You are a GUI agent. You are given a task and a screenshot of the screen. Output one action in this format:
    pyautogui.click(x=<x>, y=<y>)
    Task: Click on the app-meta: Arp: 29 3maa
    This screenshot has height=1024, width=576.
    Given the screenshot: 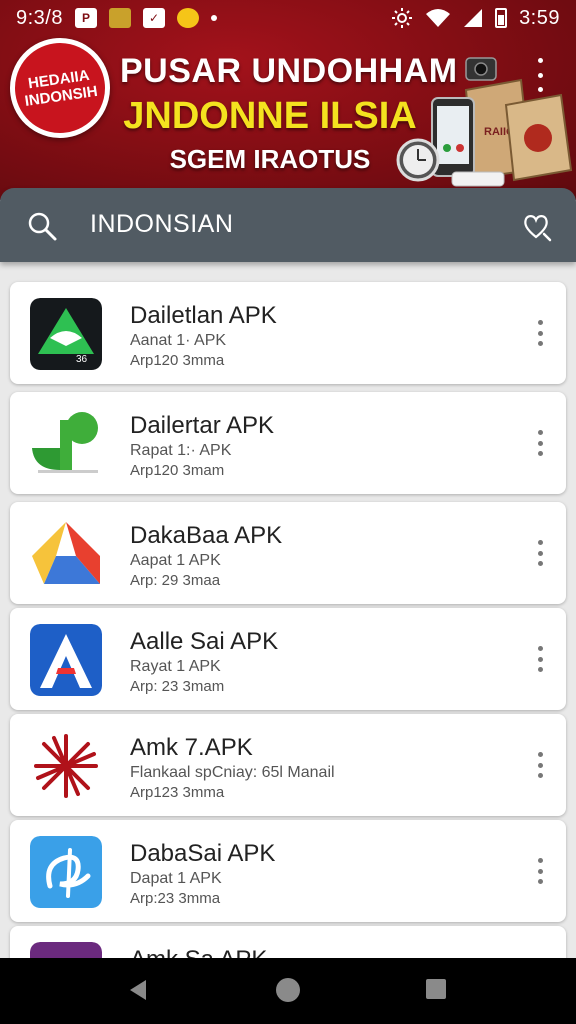 What is the action you would take?
    pyautogui.click(x=175, y=580)
    